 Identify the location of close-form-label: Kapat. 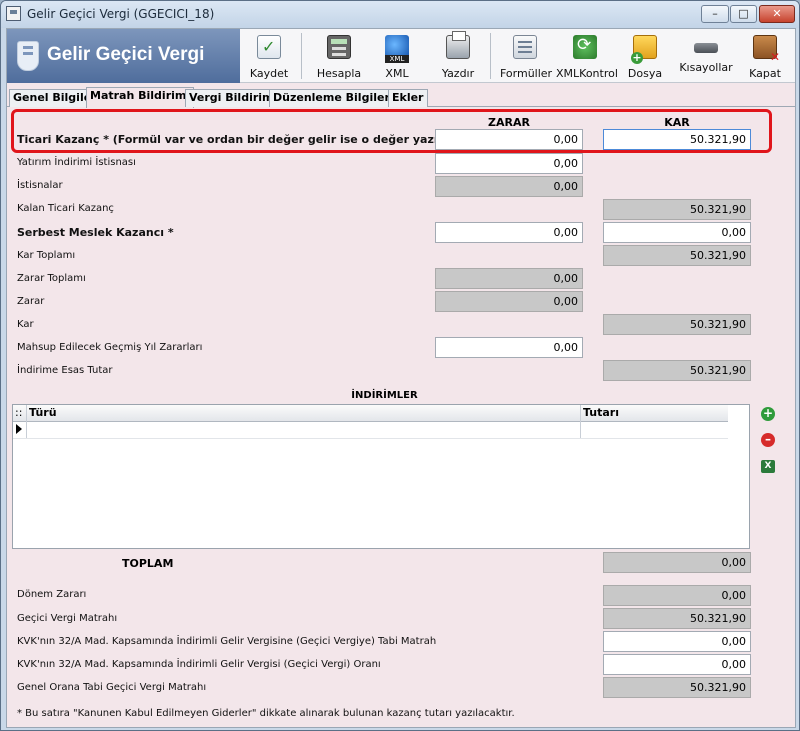
(765, 73).